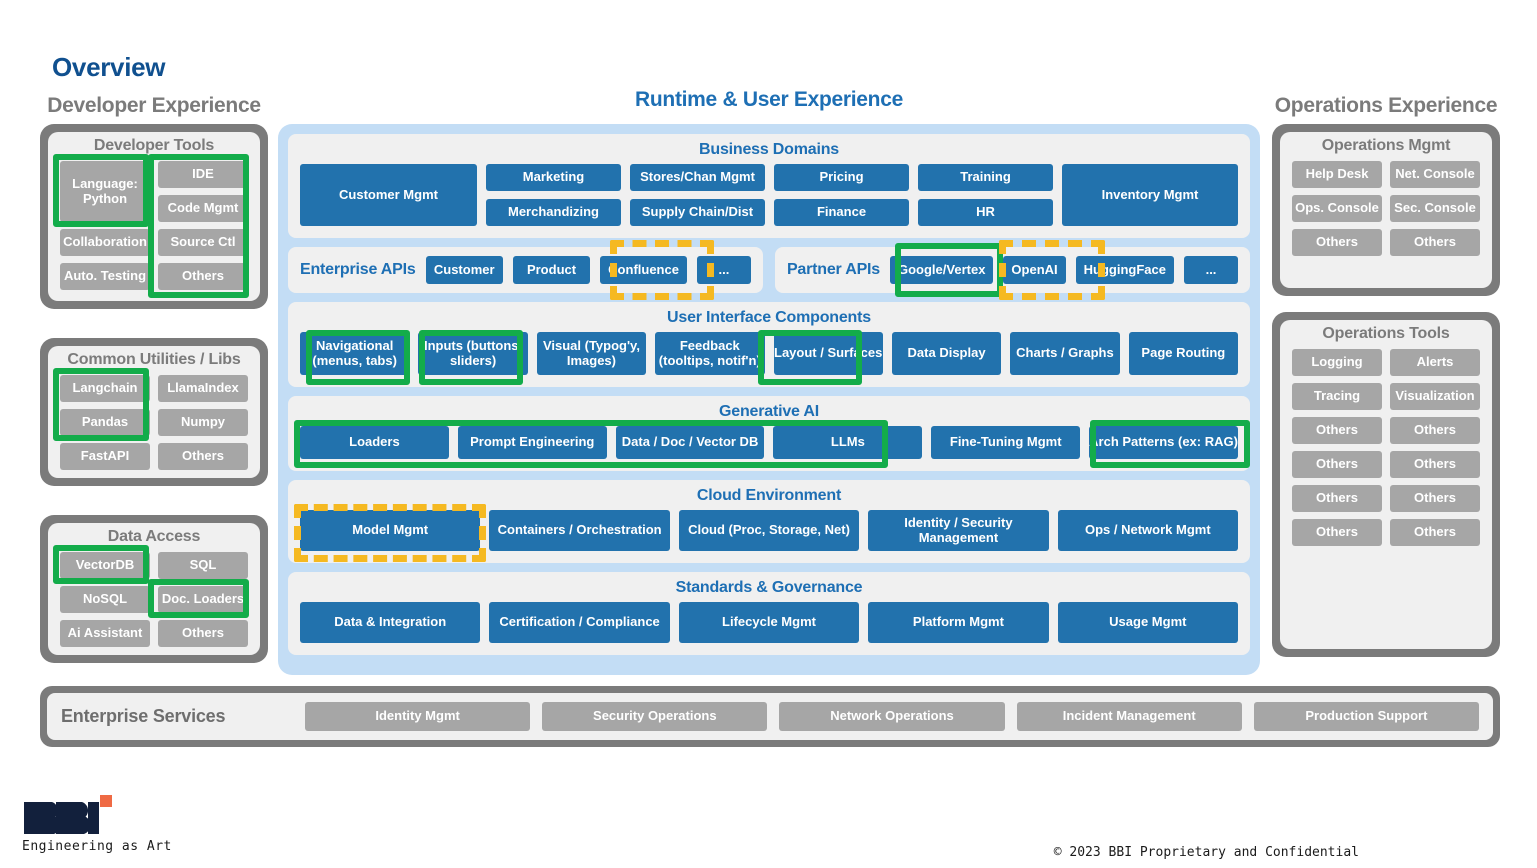  Describe the element at coordinates (203, 565) in the screenshot. I see `data-sql: SQL` at that location.